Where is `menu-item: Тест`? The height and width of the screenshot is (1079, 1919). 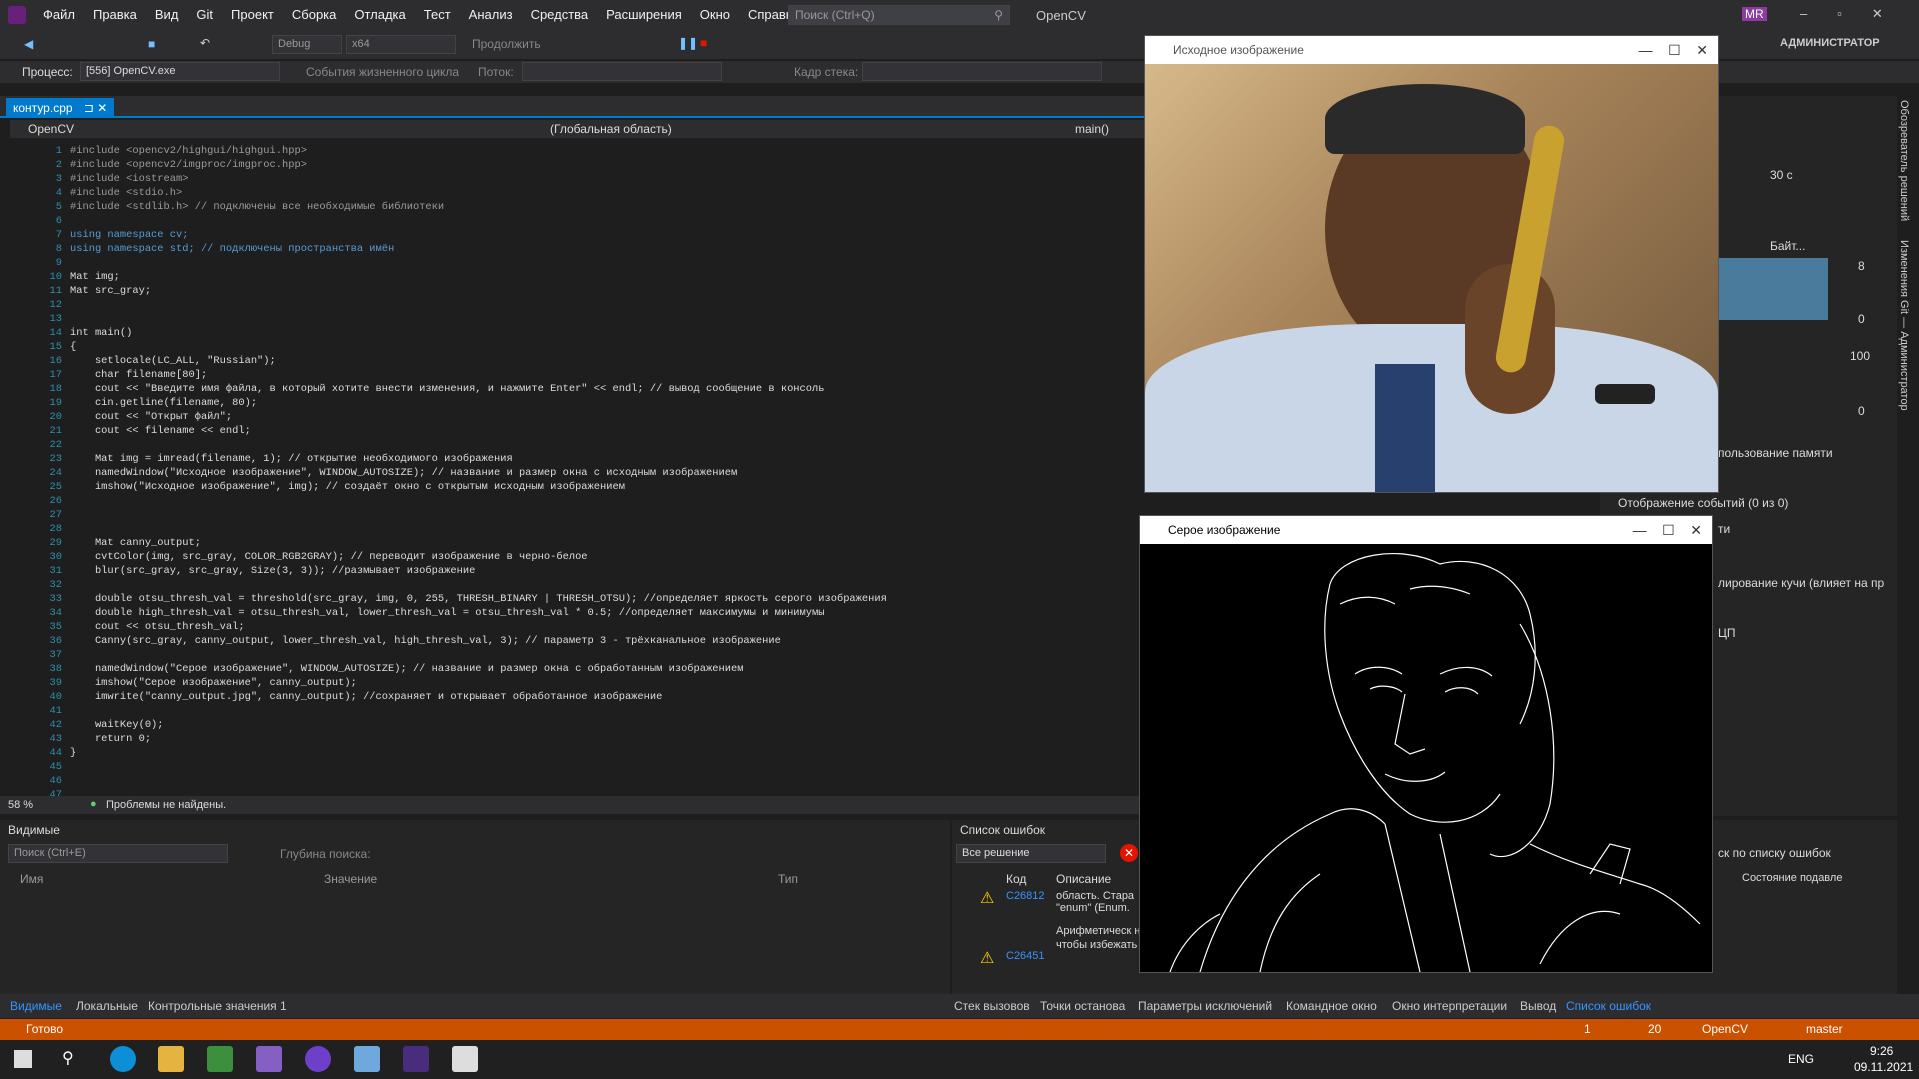 menu-item: Тест is located at coordinates (437, 15).